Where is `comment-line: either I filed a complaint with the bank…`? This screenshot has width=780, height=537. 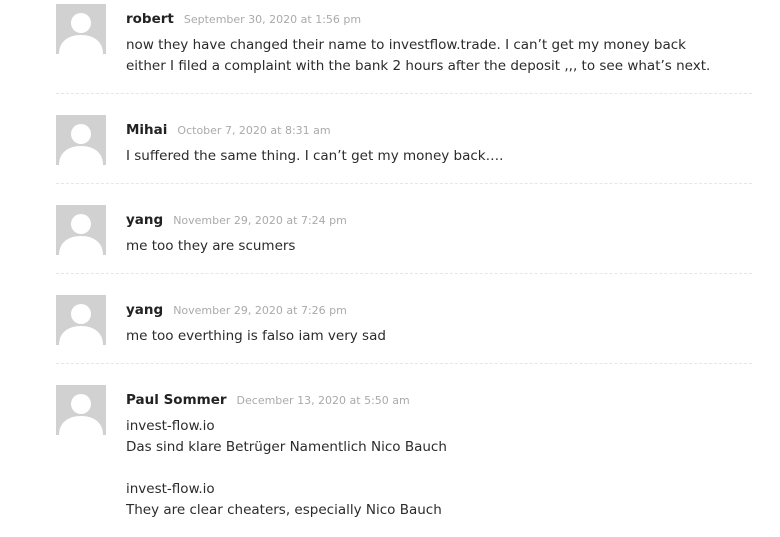 comment-line: either I filed a complaint with the bank… is located at coordinates (418, 66).